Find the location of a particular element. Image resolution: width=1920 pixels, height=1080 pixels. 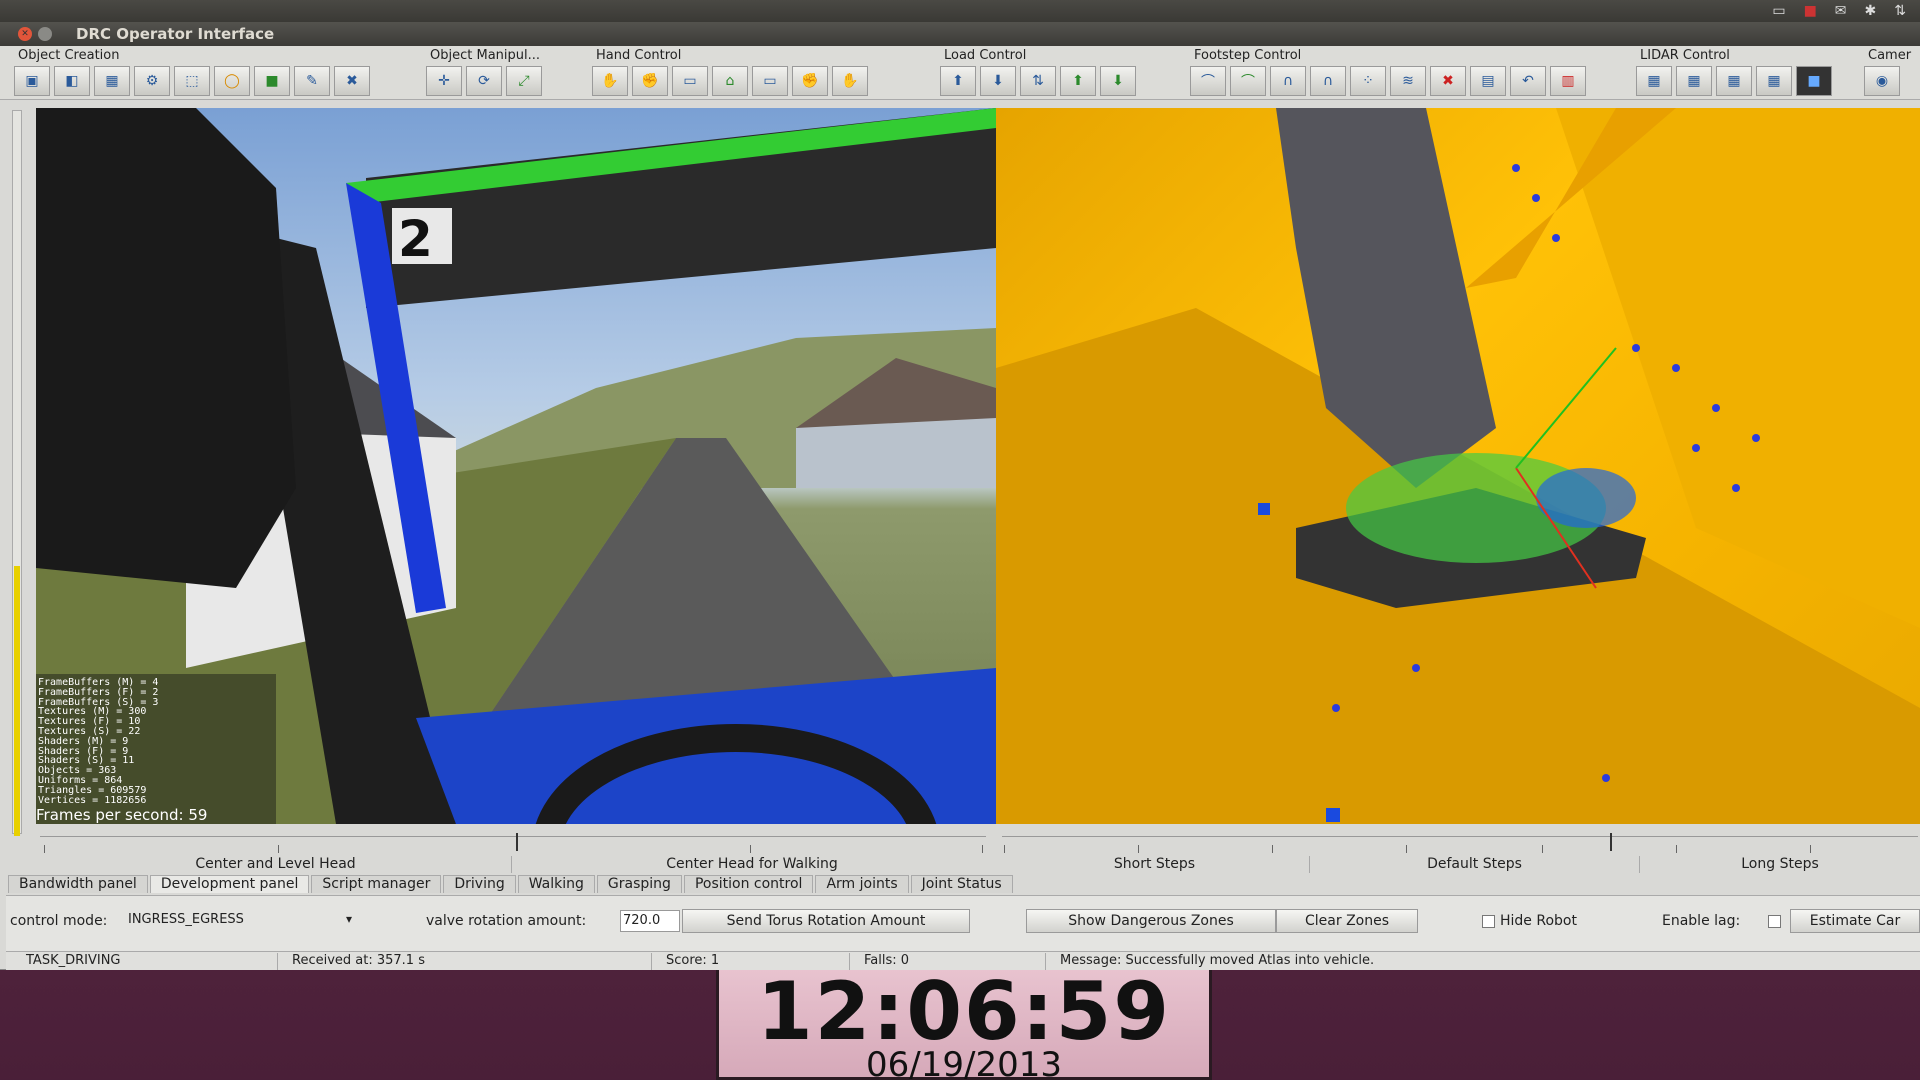

group-icons: ▣ ◧ ▦ ⚙ ⬚ ◯ ■ ✎ ✖ is located at coordinates (192, 81).